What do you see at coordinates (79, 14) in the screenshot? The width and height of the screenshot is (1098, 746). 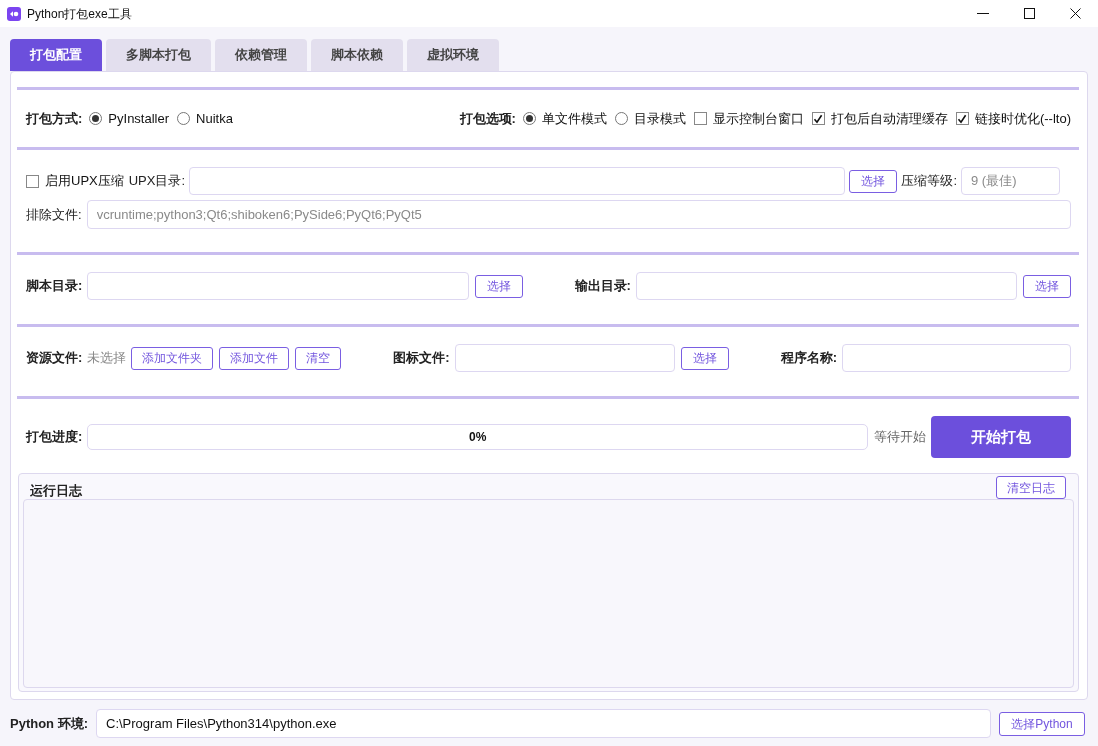 I see `window-title: Python打包exe工具` at bounding box center [79, 14].